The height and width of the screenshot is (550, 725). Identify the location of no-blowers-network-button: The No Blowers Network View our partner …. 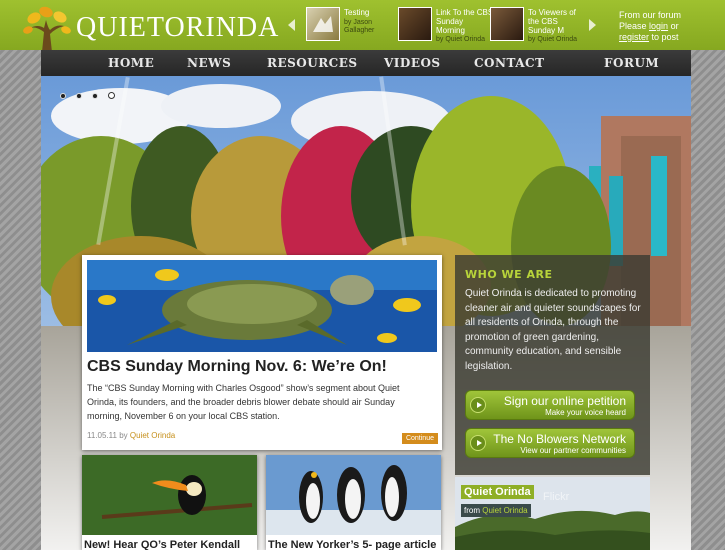
(550, 443).